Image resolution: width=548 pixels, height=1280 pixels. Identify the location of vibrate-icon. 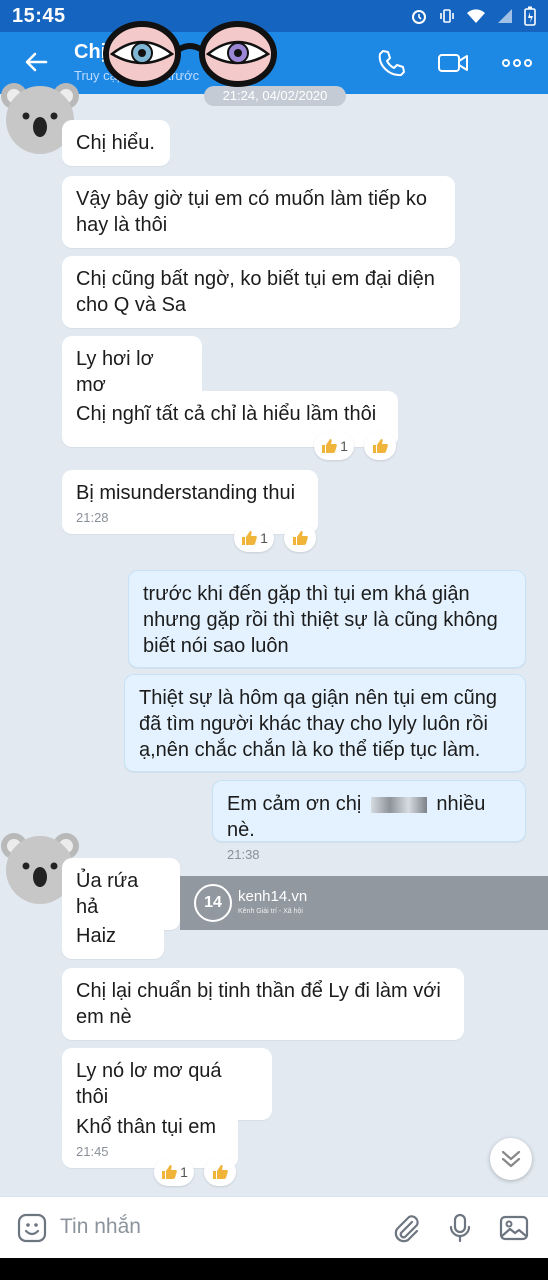
(447, 16).